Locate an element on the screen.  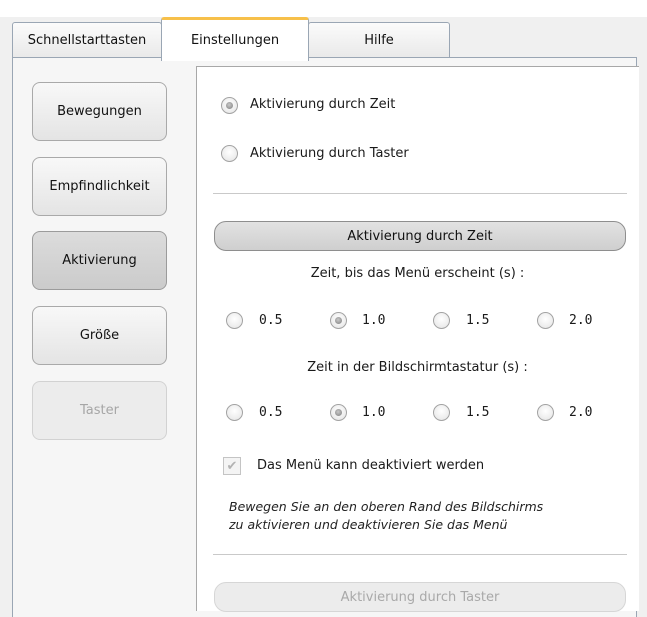
nav-label: Bewegungen is located at coordinates (99, 111).